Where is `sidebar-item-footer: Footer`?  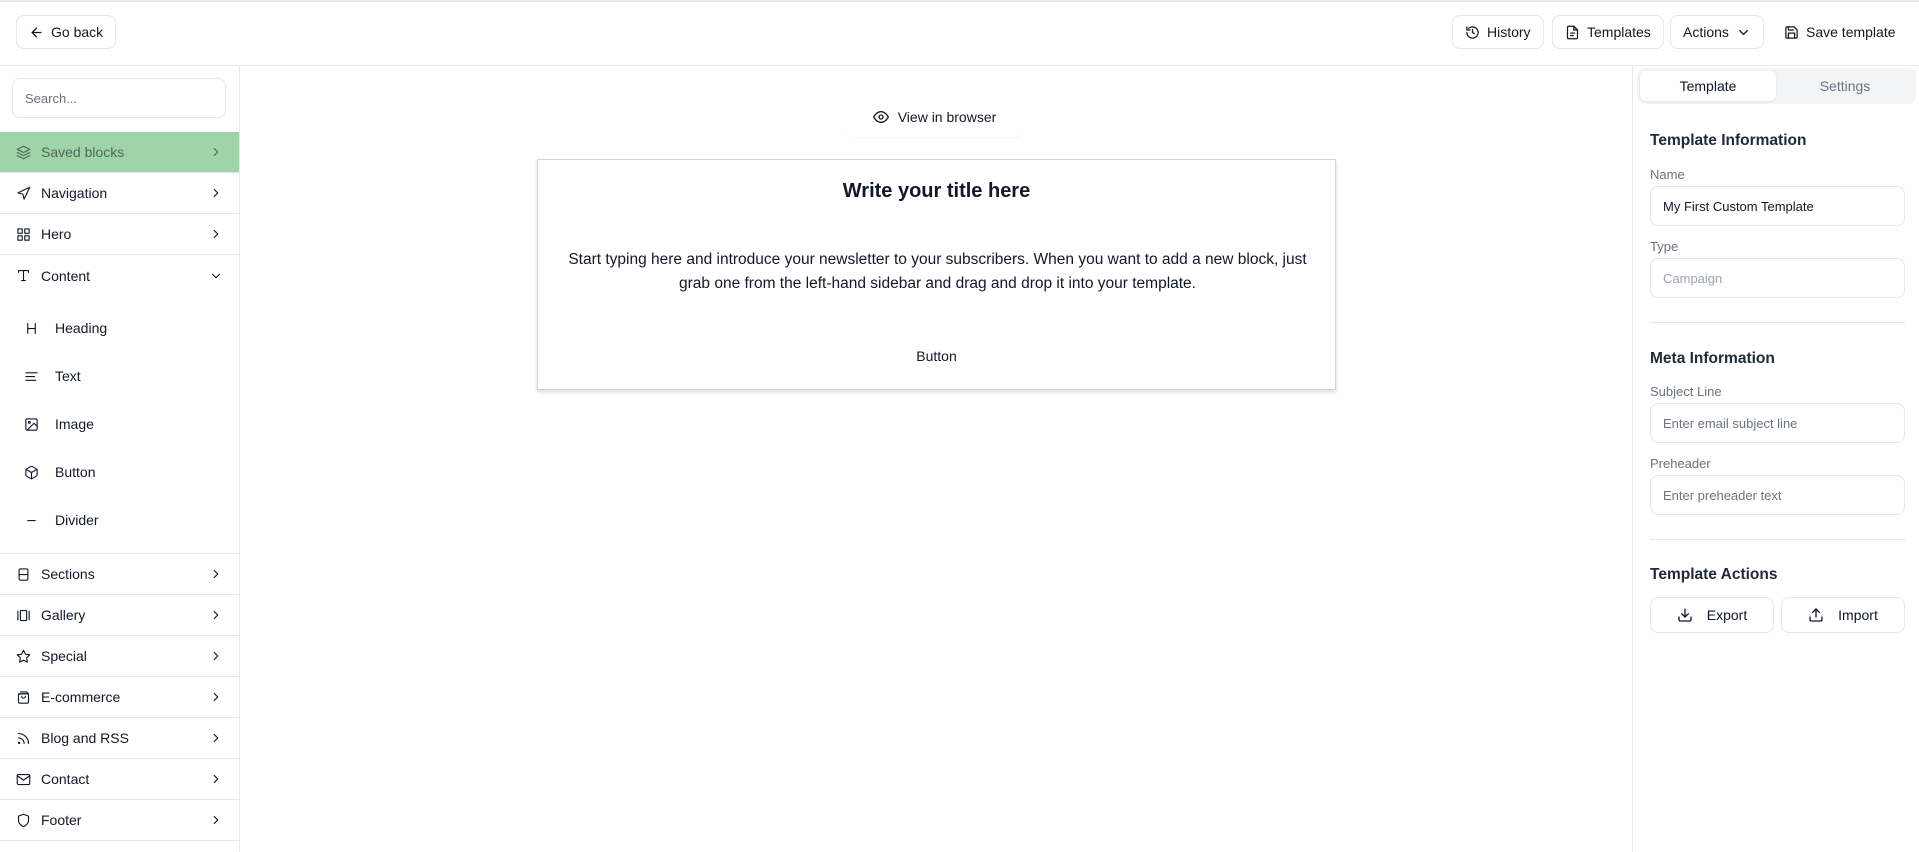
sidebar-item-footer: Footer is located at coordinates (119, 820).